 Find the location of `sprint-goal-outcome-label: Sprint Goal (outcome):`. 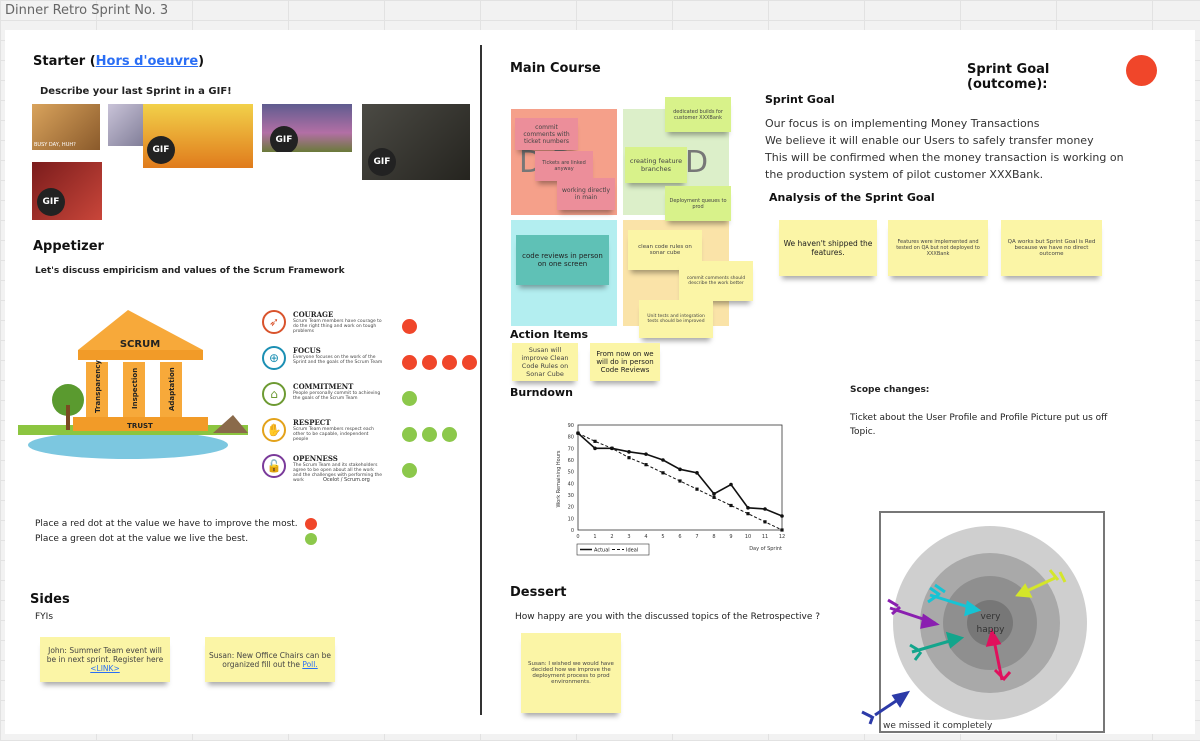

sprint-goal-outcome-label: Sprint Goal (outcome): is located at coordinates (1008, 77).